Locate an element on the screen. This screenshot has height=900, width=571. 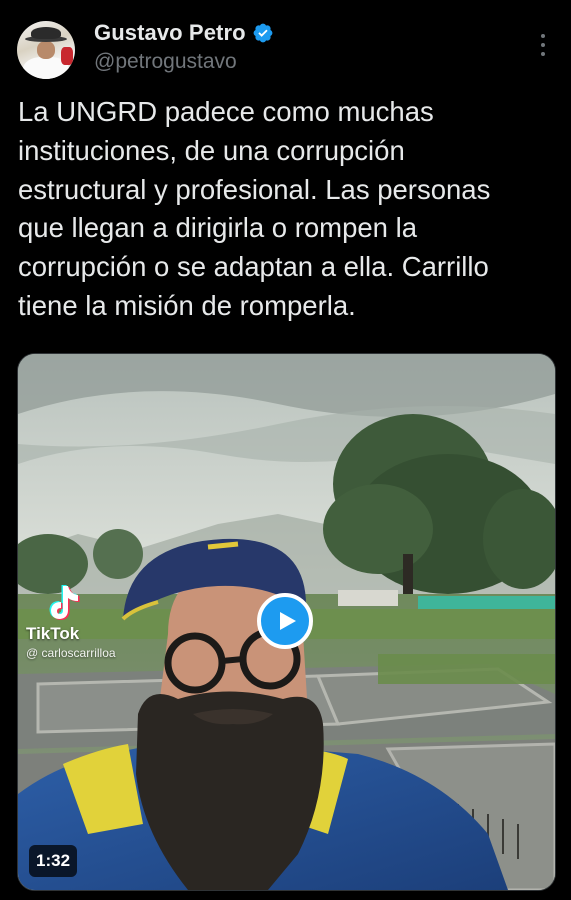
avatar-hat is located at coordinates (46, 33).